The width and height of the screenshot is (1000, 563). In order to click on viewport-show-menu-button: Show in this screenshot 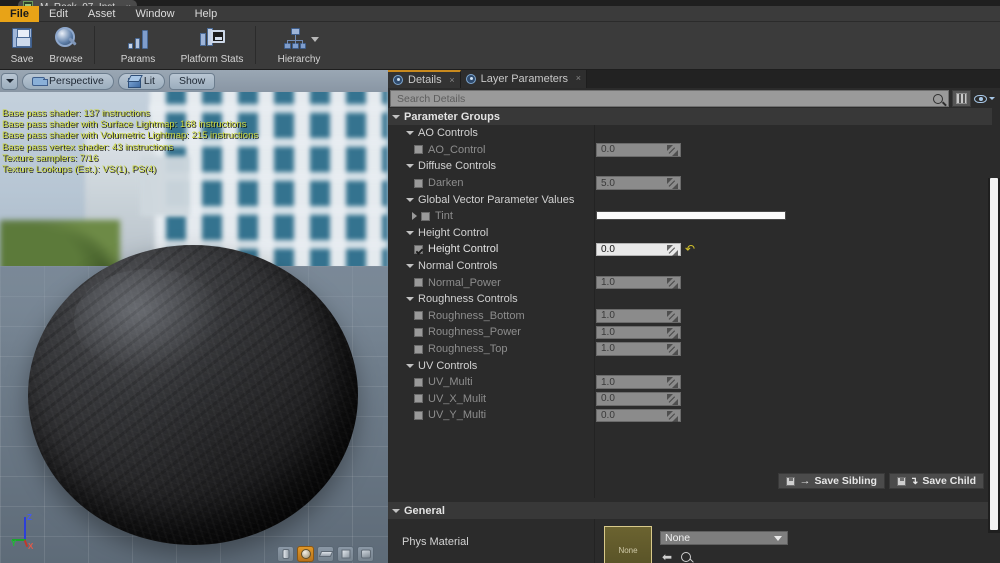, I will do `click(192, 81)`.